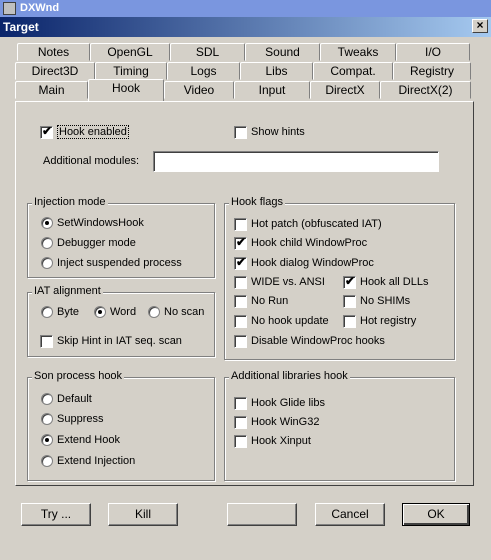 The width and height of the screenshot is (491, 560). I want to click on no-run-checkbox: No Run, so click(261, 301).